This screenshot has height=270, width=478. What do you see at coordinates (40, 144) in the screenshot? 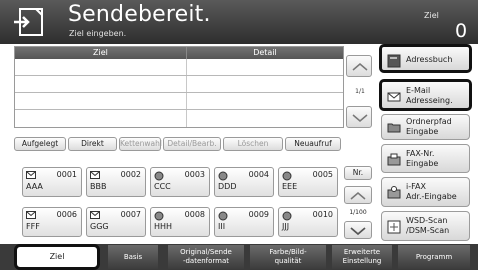
I see `loaded-button: Aufgelegt` at bounding box center [40, 144].